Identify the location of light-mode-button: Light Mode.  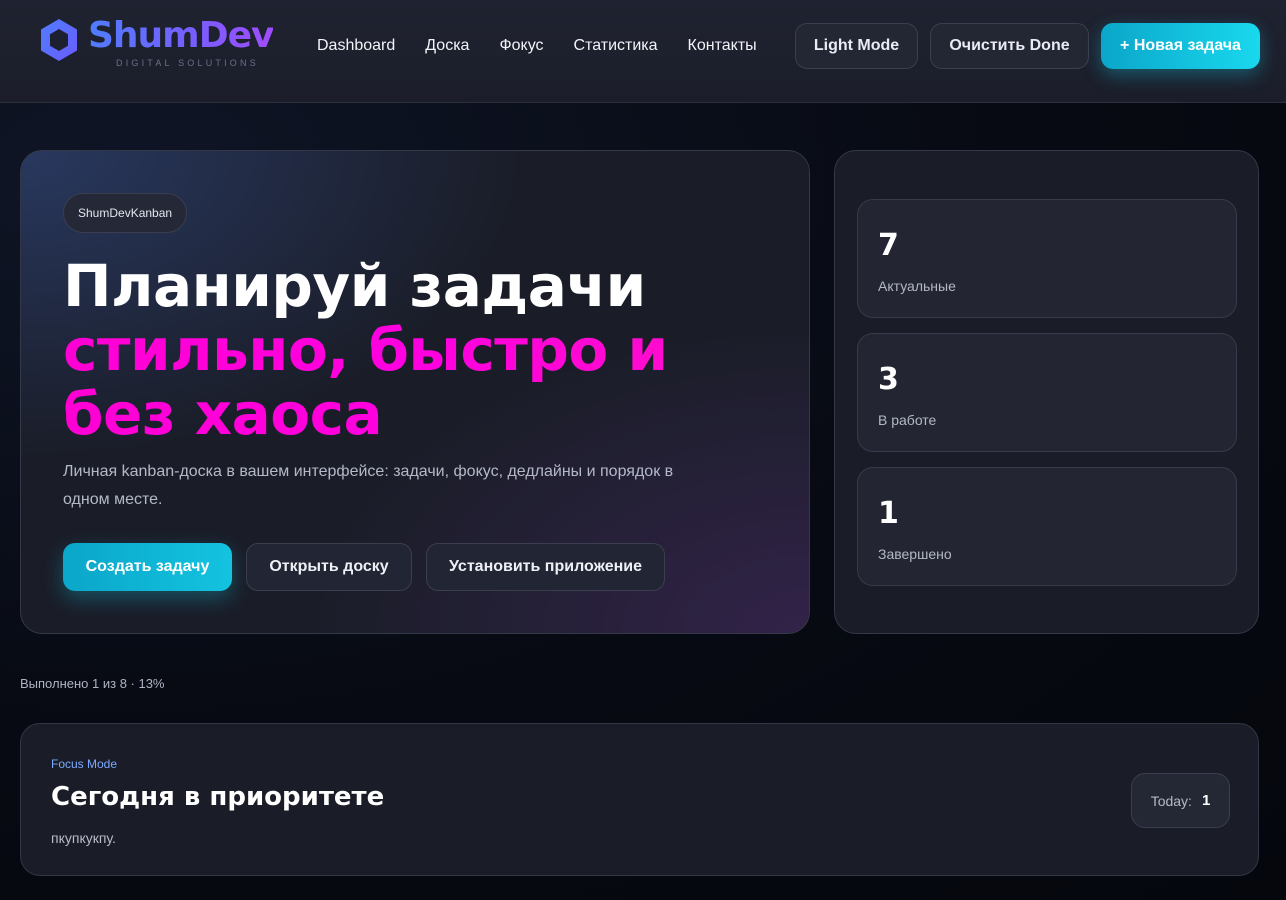
(856, 46).